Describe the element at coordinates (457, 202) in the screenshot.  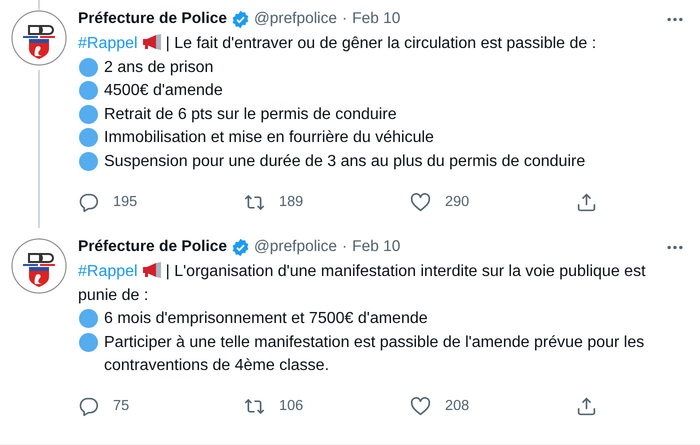
I see `like-count: 290` at that location.